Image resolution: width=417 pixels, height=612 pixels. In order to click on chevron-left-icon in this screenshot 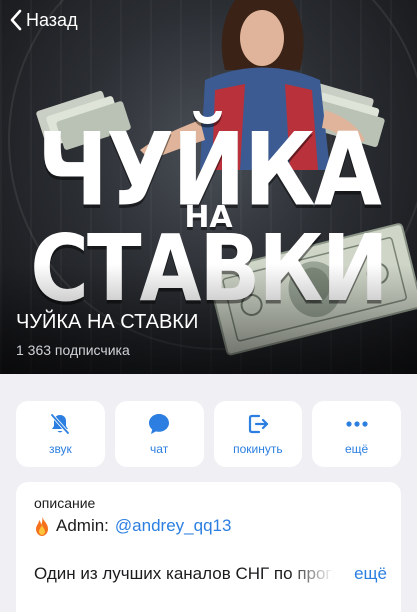, I will do `click(16, 20)`.